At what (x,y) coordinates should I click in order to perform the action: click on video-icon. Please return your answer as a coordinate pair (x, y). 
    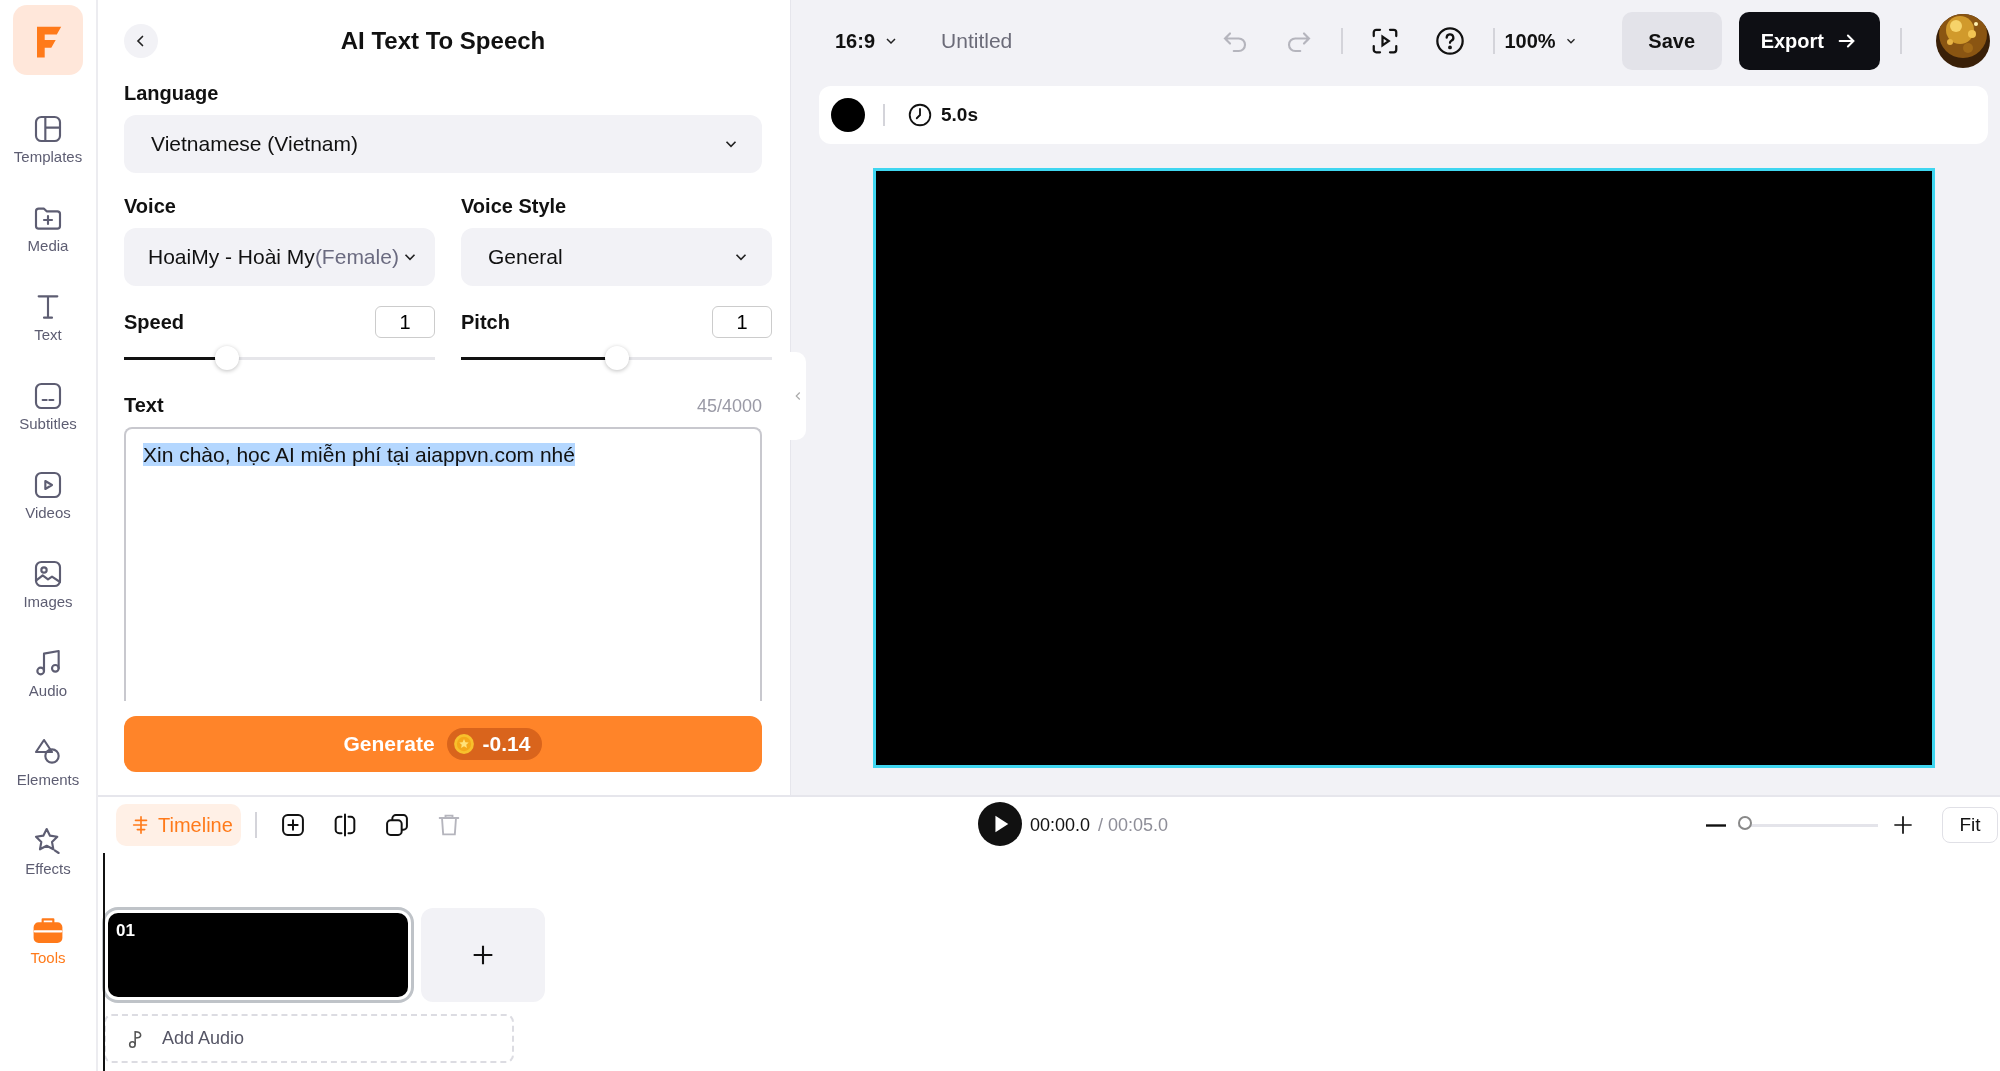
    Looking at the image, I should click on (48, 485).